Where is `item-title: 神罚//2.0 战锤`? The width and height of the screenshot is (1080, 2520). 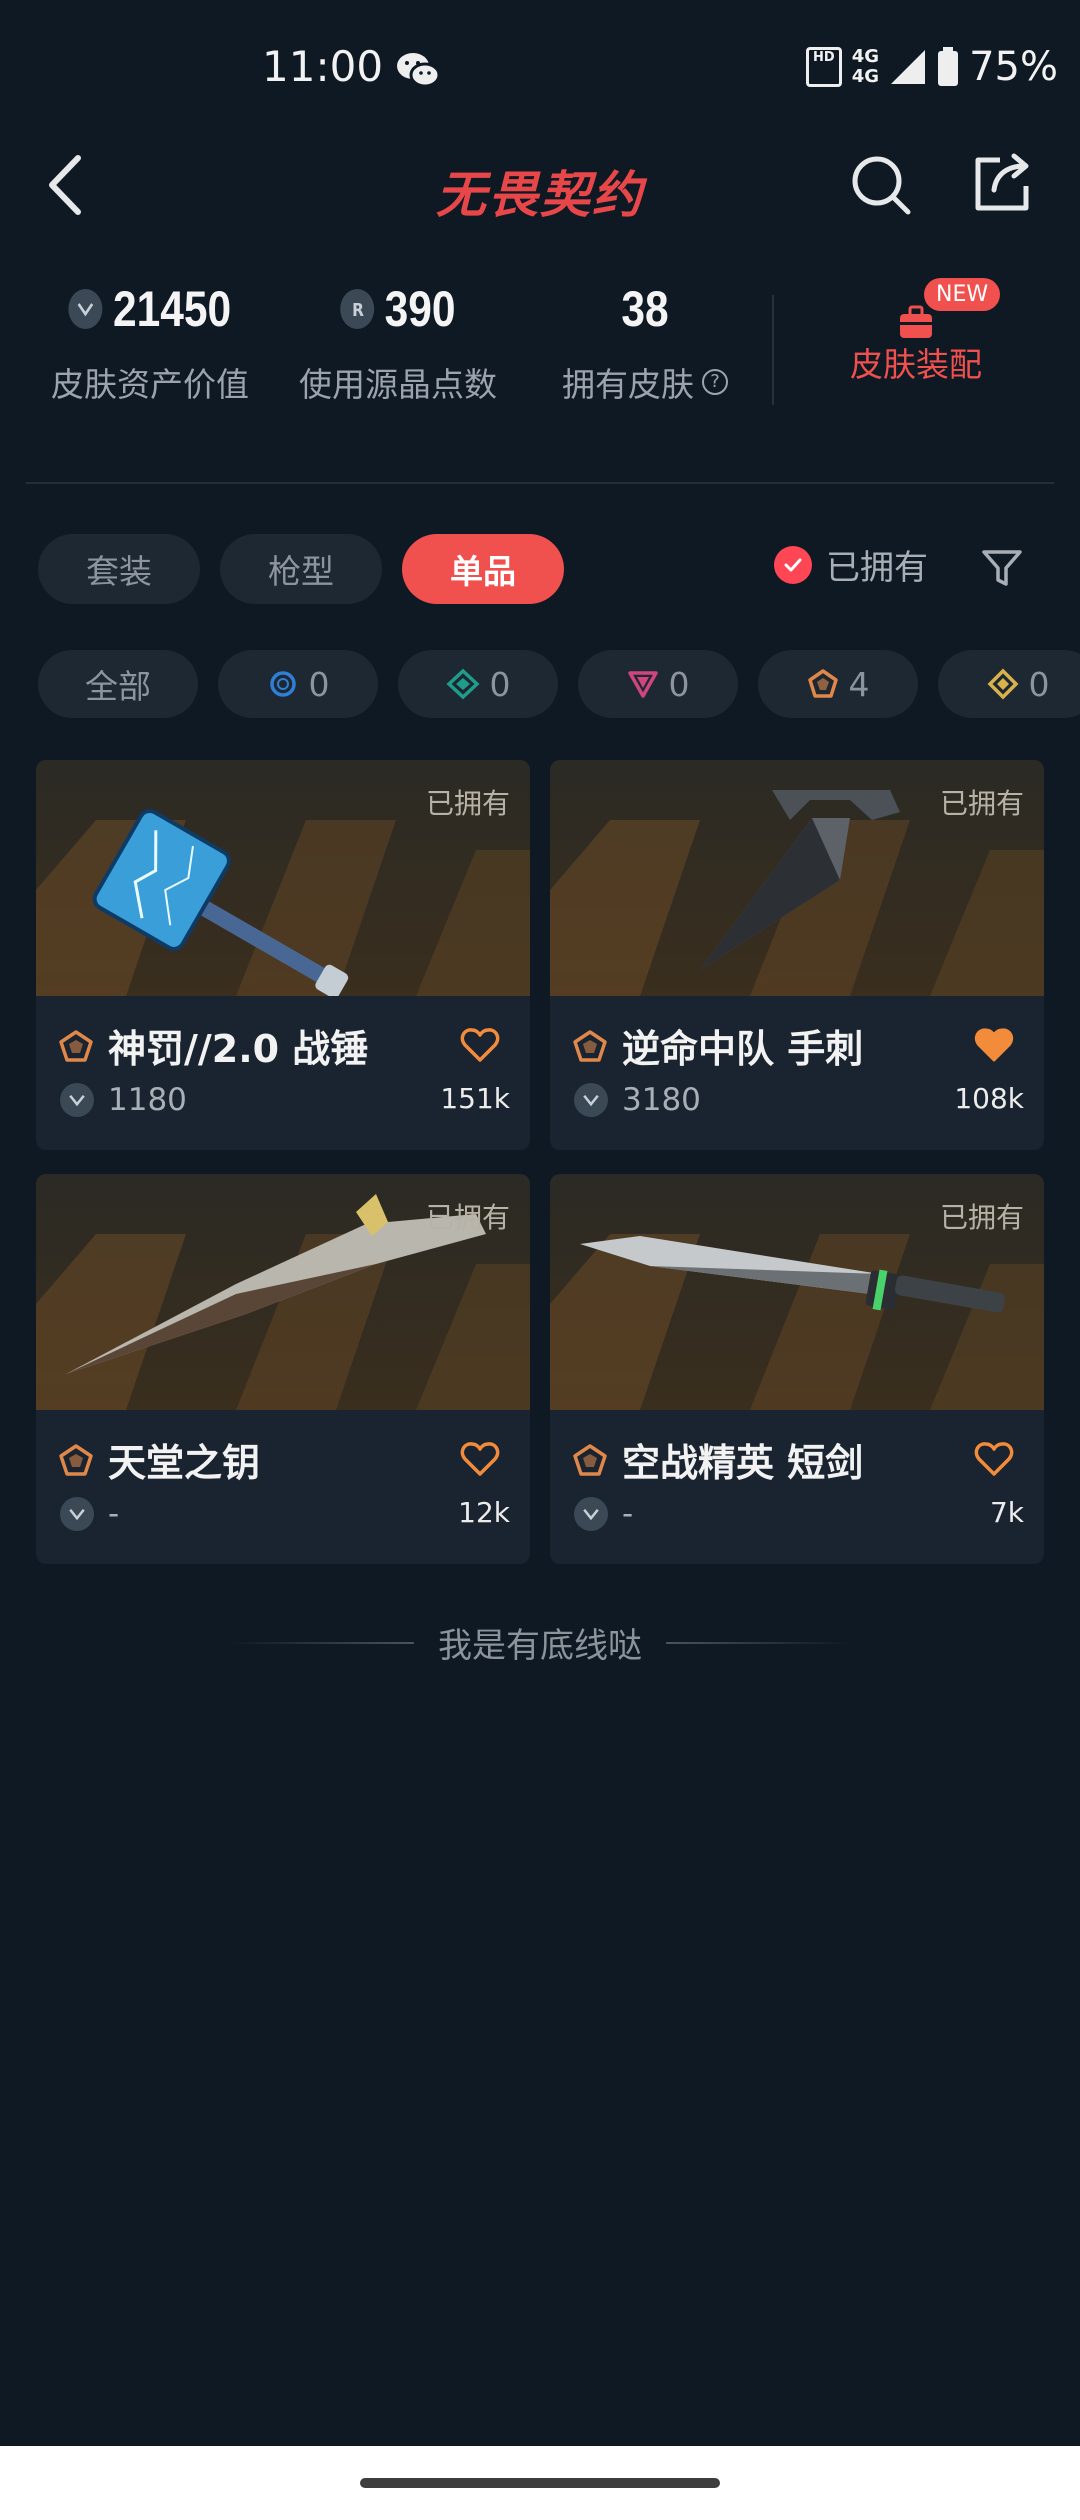 item-title: 神罚//2.0 战锤 is located at coordinates (213, 1045).